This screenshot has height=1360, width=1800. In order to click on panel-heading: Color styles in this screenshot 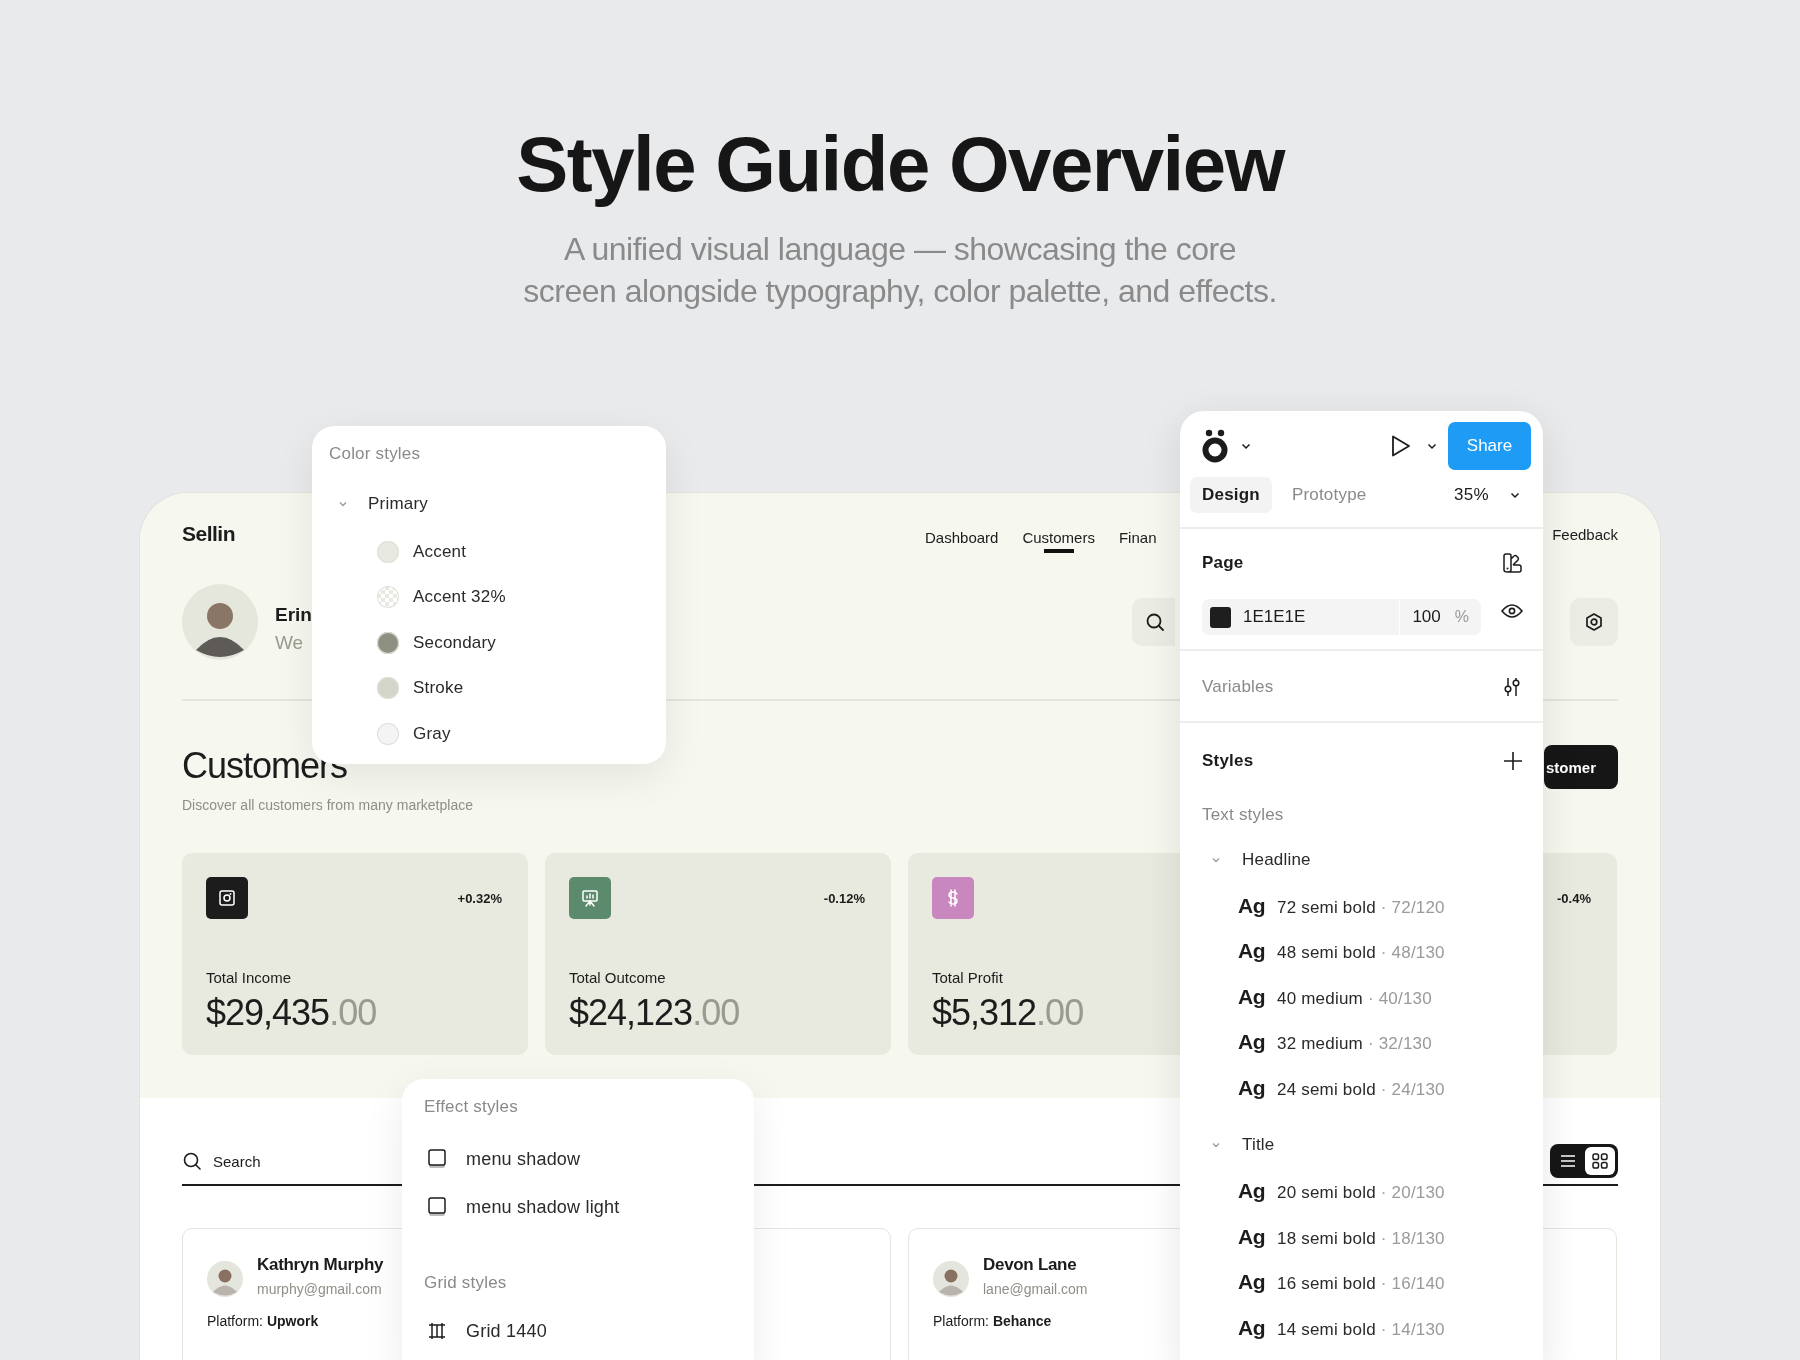, I will do `click(375, 454)`.